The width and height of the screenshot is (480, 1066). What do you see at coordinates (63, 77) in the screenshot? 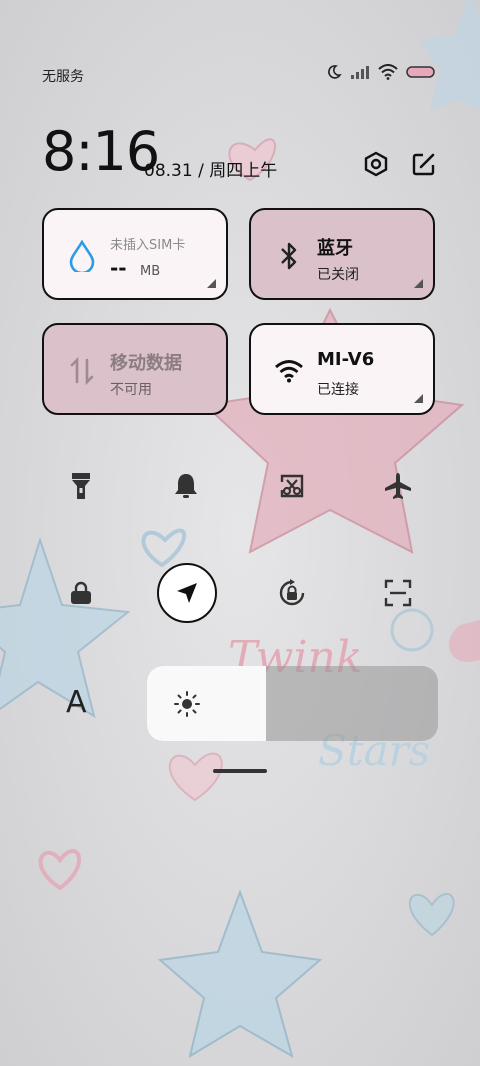
I see `carrier-status-text: 无服务` at bounding box center [63, 77].